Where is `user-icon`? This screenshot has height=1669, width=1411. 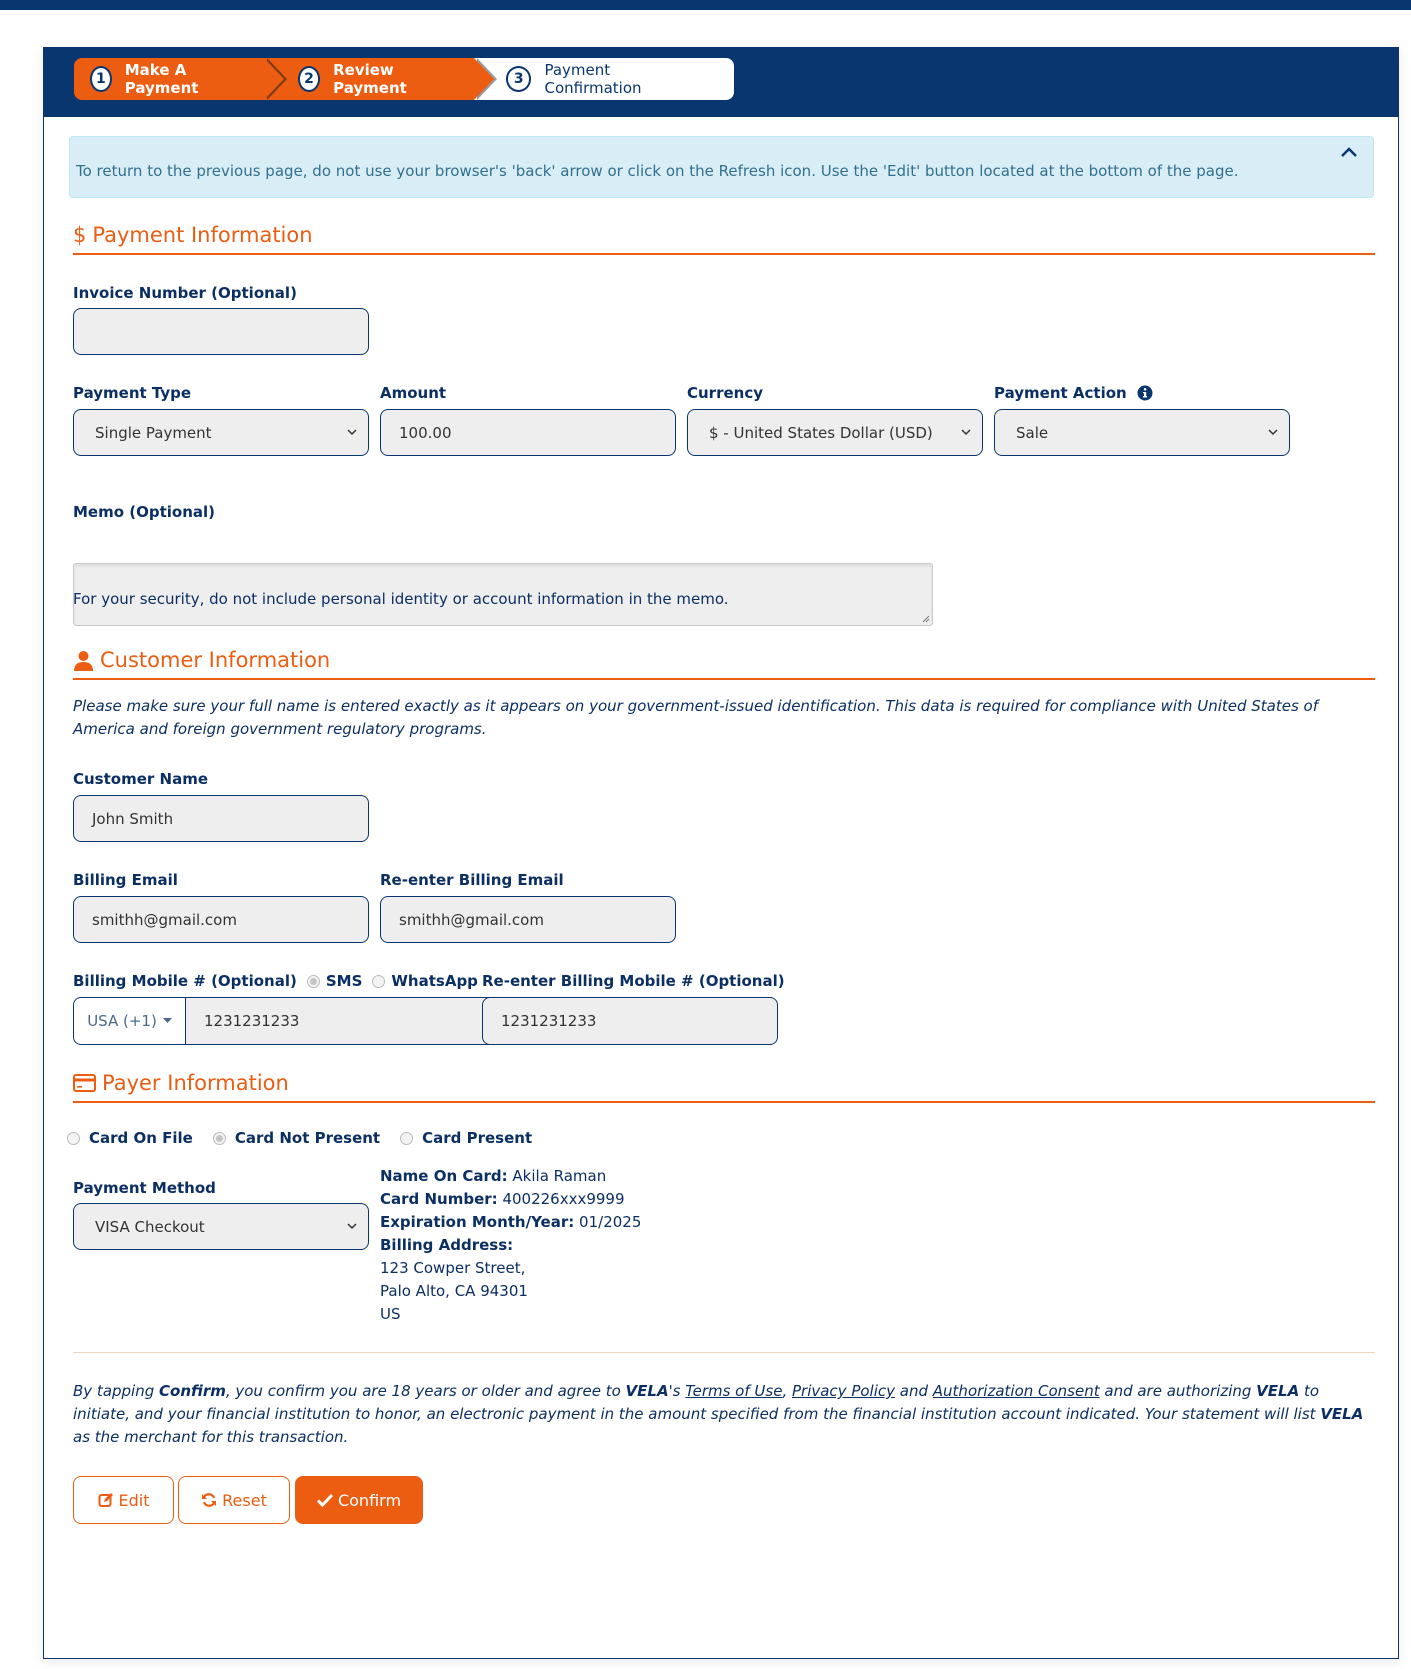 user-icon is located at coordinates (83, 660).